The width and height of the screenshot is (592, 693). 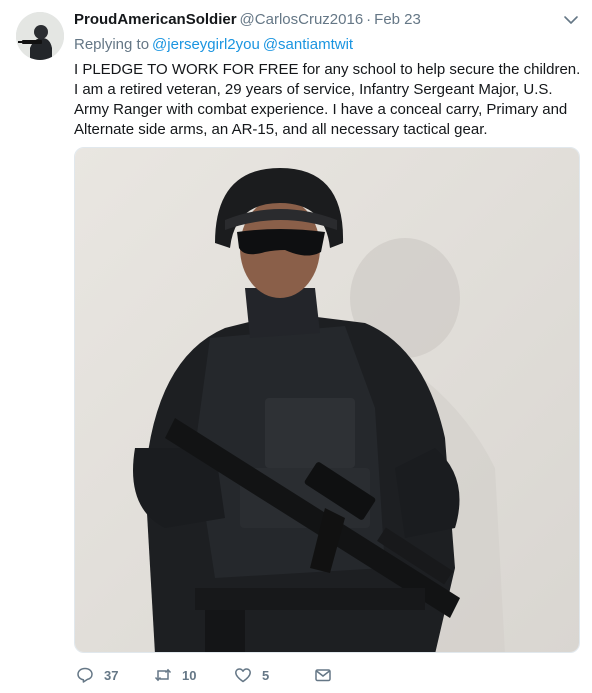 What do you see at coordinates (189, 675) in the screenshot?
I see `retweet-count: 10` at bounding box center [189, 675].